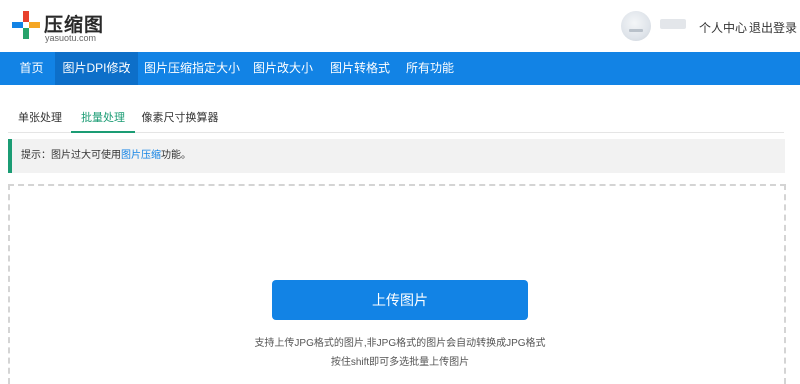 Image resolution: width=800 pixels, height=384 pixels. Describe the element at coordinates (400, 68) in the screenshot. I see `main-nav: 首页 图片DPI修改 图片压缩指定大小 图片改大小 图片转格式 所有功能` at that location.